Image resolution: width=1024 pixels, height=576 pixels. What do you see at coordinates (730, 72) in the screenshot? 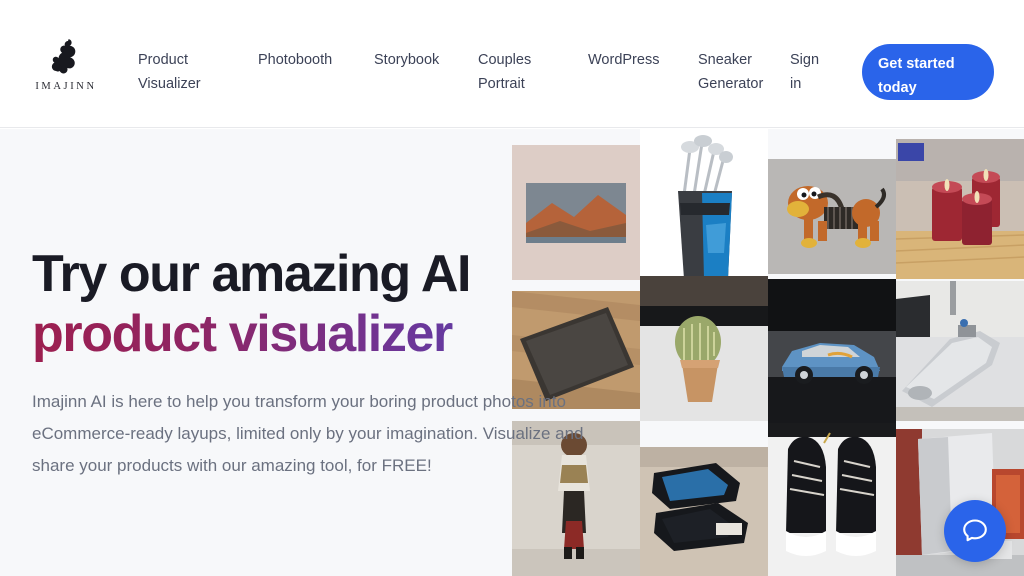
I see `nav-item-sneaker-generator: Sneaker Generator` at bounding box center [730, 72].